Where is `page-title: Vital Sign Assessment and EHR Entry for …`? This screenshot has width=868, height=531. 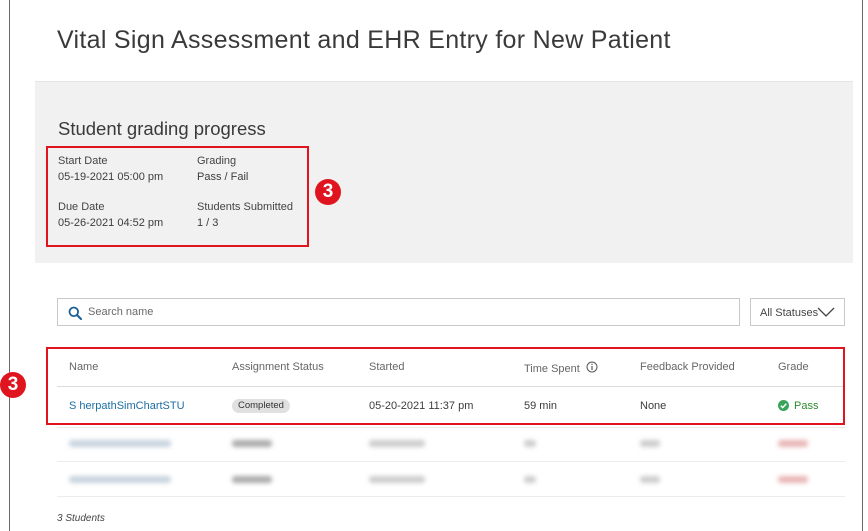 page-title: Vital Sign Assessment and EHR Entry for … is located at coordinates (364, 40).